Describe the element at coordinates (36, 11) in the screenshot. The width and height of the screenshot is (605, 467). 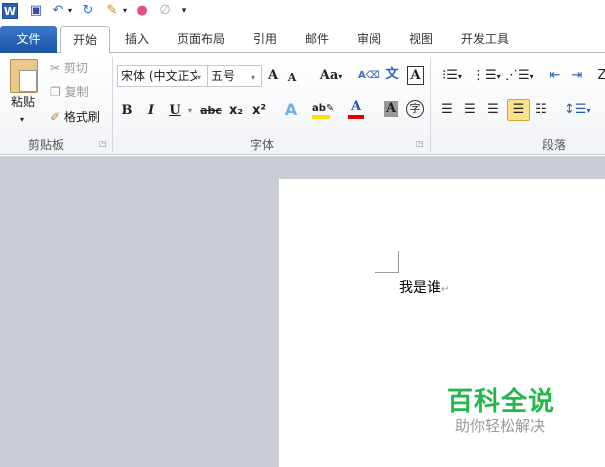
I see `save-icon: ▣` at that location.